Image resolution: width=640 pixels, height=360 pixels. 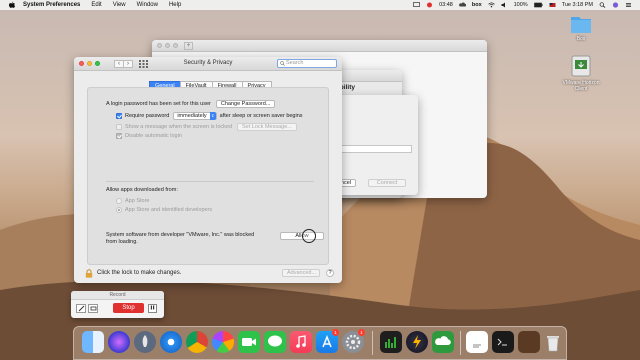 I want to click on finder-icon, so click(x=93, y=342).